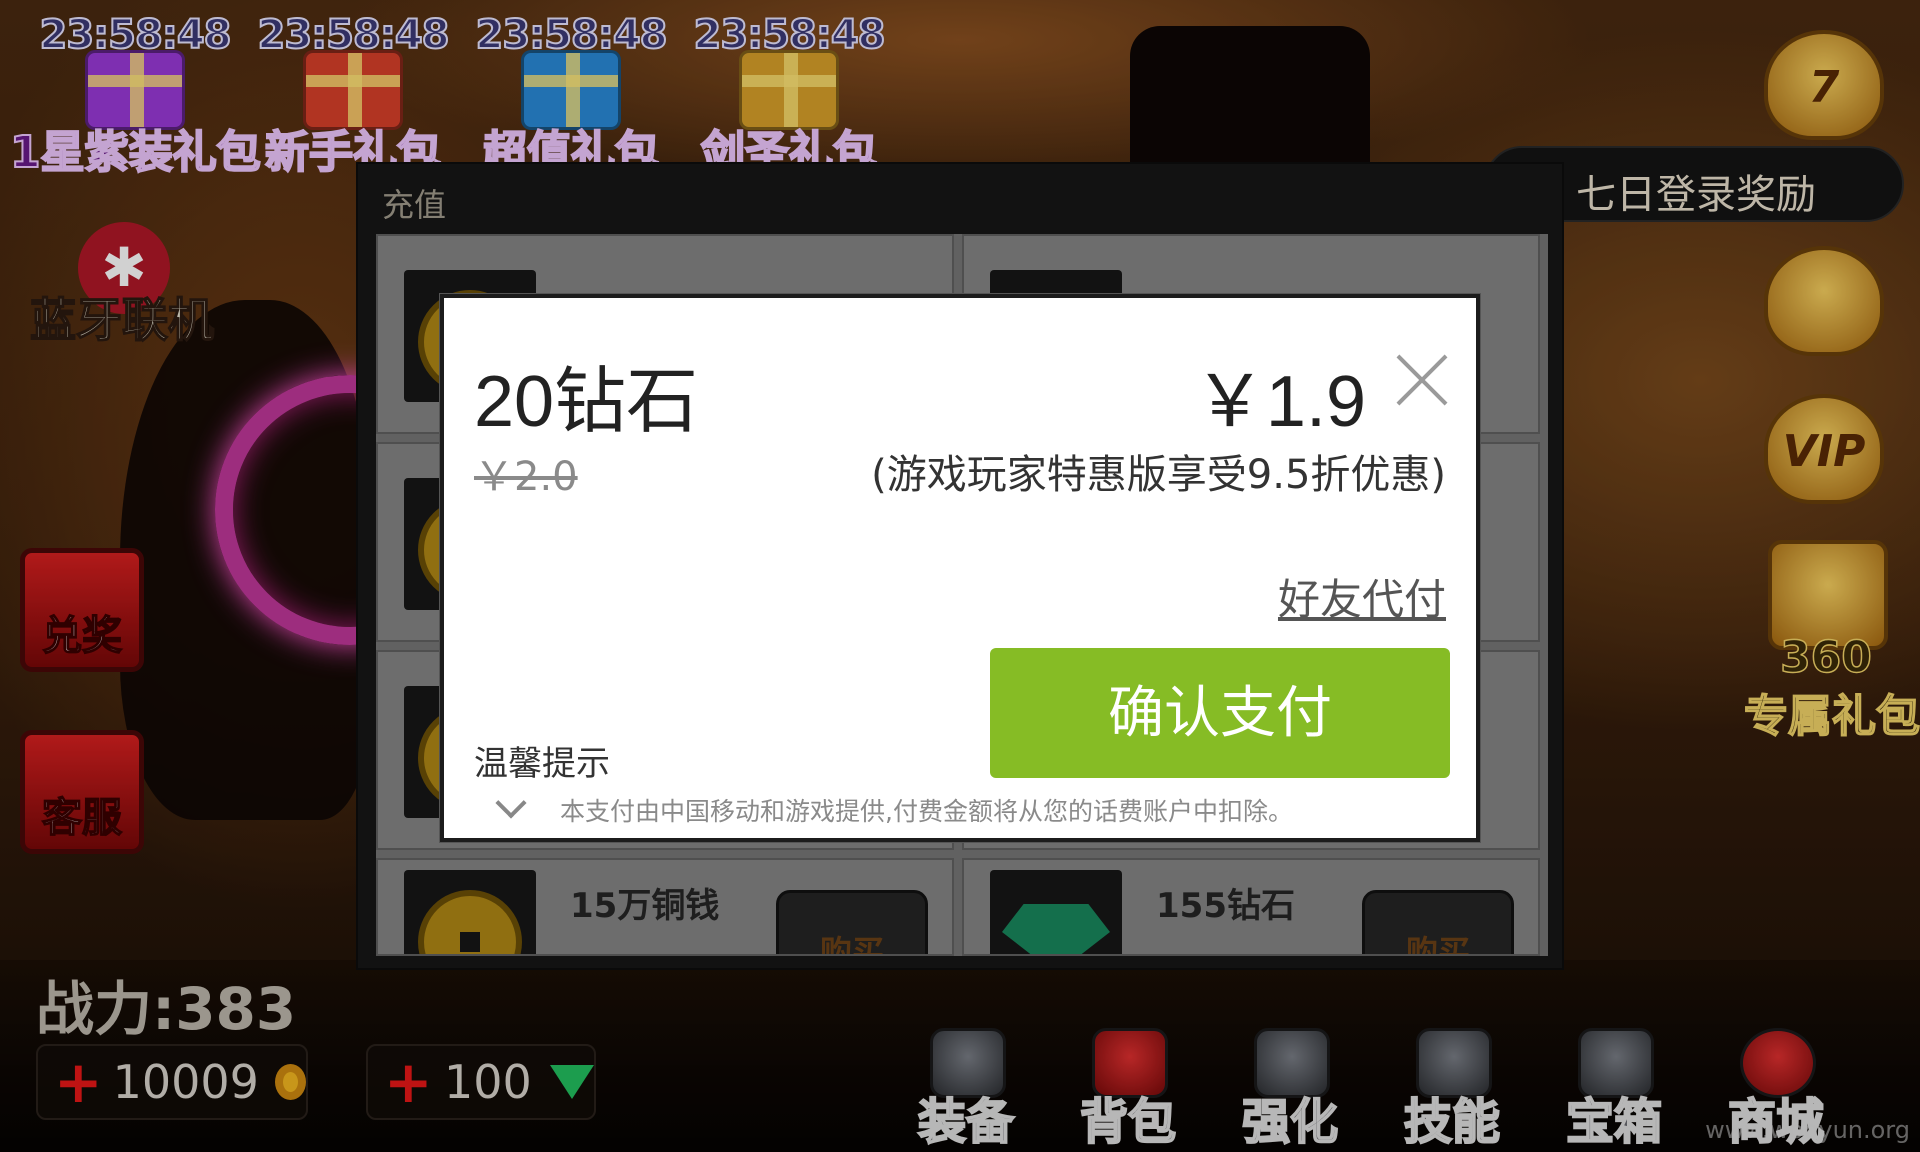  What do you see at coordinates (1279, 402) in the screenshot?
I see `product-price: ￥1.9` at bounding box center [1279, 402].